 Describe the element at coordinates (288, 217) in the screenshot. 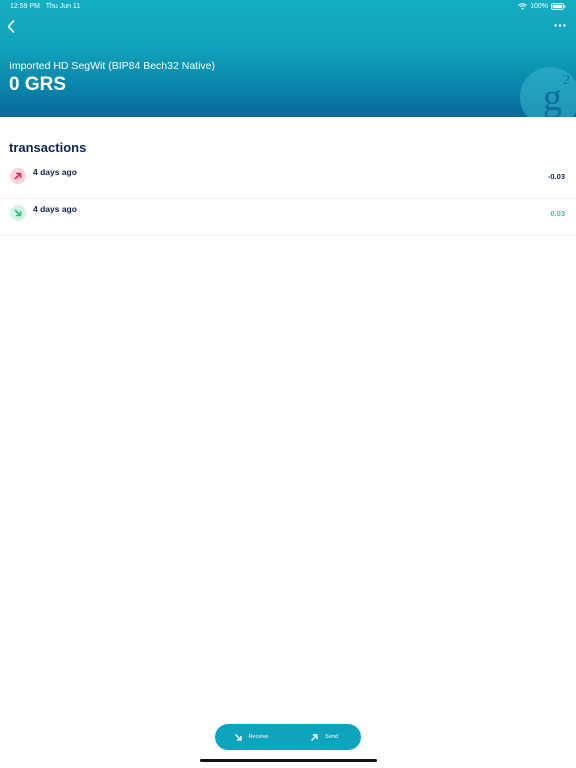

I see `transaction-row: 4 days ago 0.03` at that location.